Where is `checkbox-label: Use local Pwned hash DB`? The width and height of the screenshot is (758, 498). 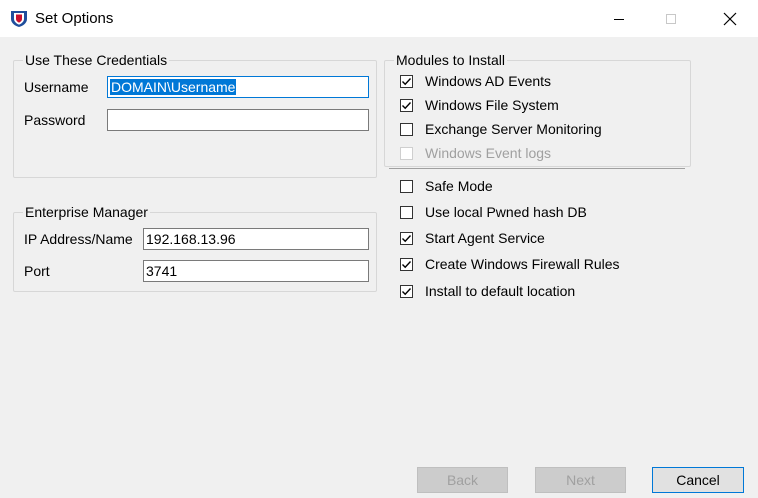
checkbox-label: Use local Pwned hash DB is located at coordinates (506, 212).